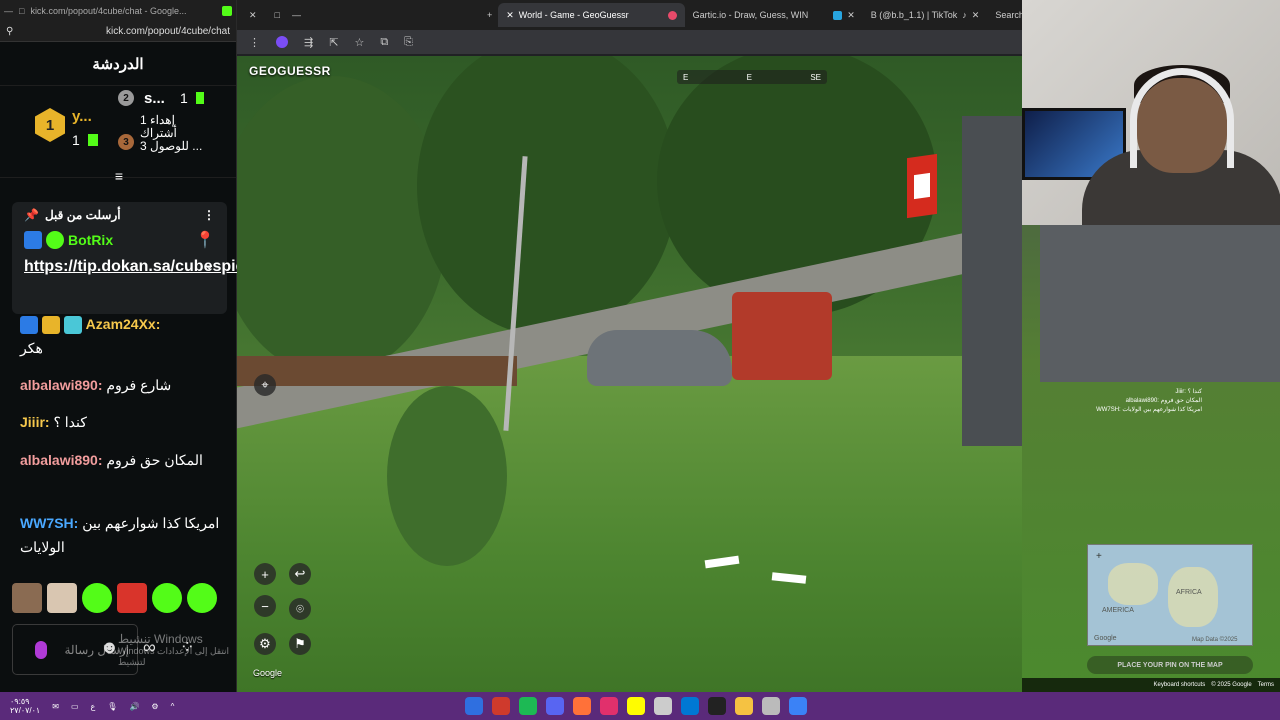 Image resolution: width=1280 pixels, height=720 pixels. I want to click on emoji-icon: ☻, so click(109, 647).